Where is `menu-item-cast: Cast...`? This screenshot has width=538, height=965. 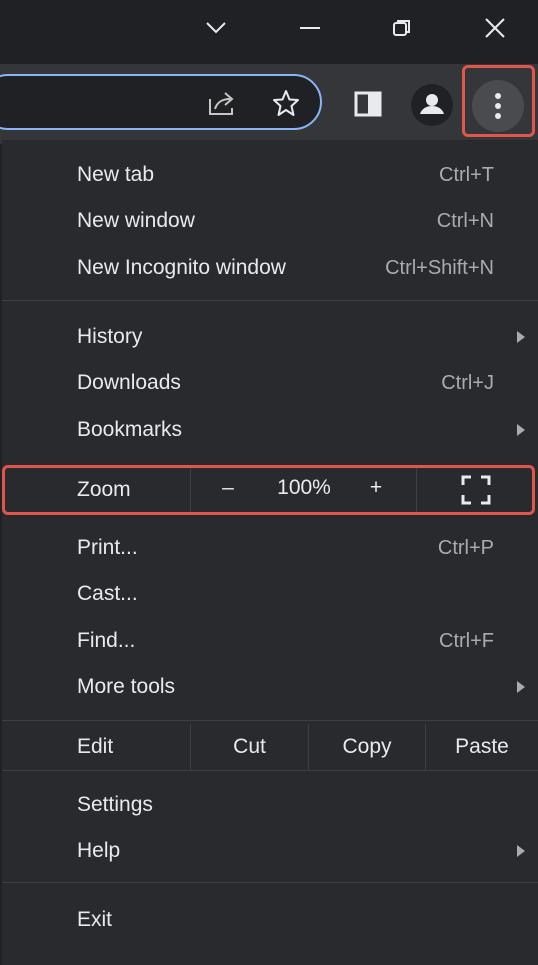 menu-item-cast: Cast... is located at coordinates (270, 594).